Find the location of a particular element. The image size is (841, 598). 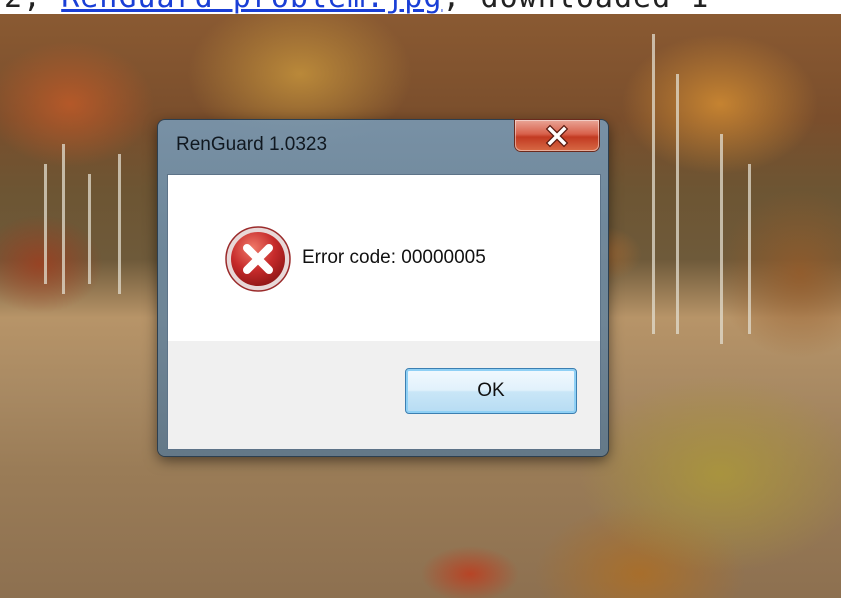

header-suffix: , downloaded 1 is located at coordinates (575, 7).